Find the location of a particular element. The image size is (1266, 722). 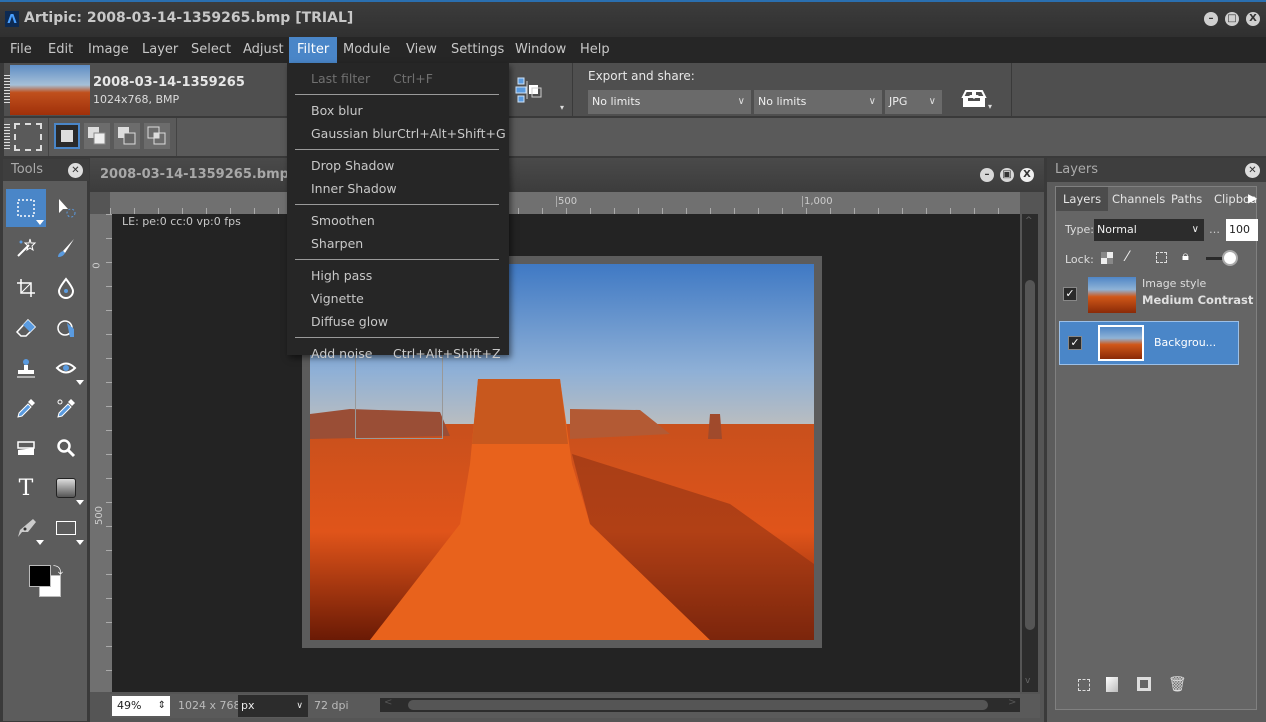

foreground-color-swatch is located at coordinates (40, 576).